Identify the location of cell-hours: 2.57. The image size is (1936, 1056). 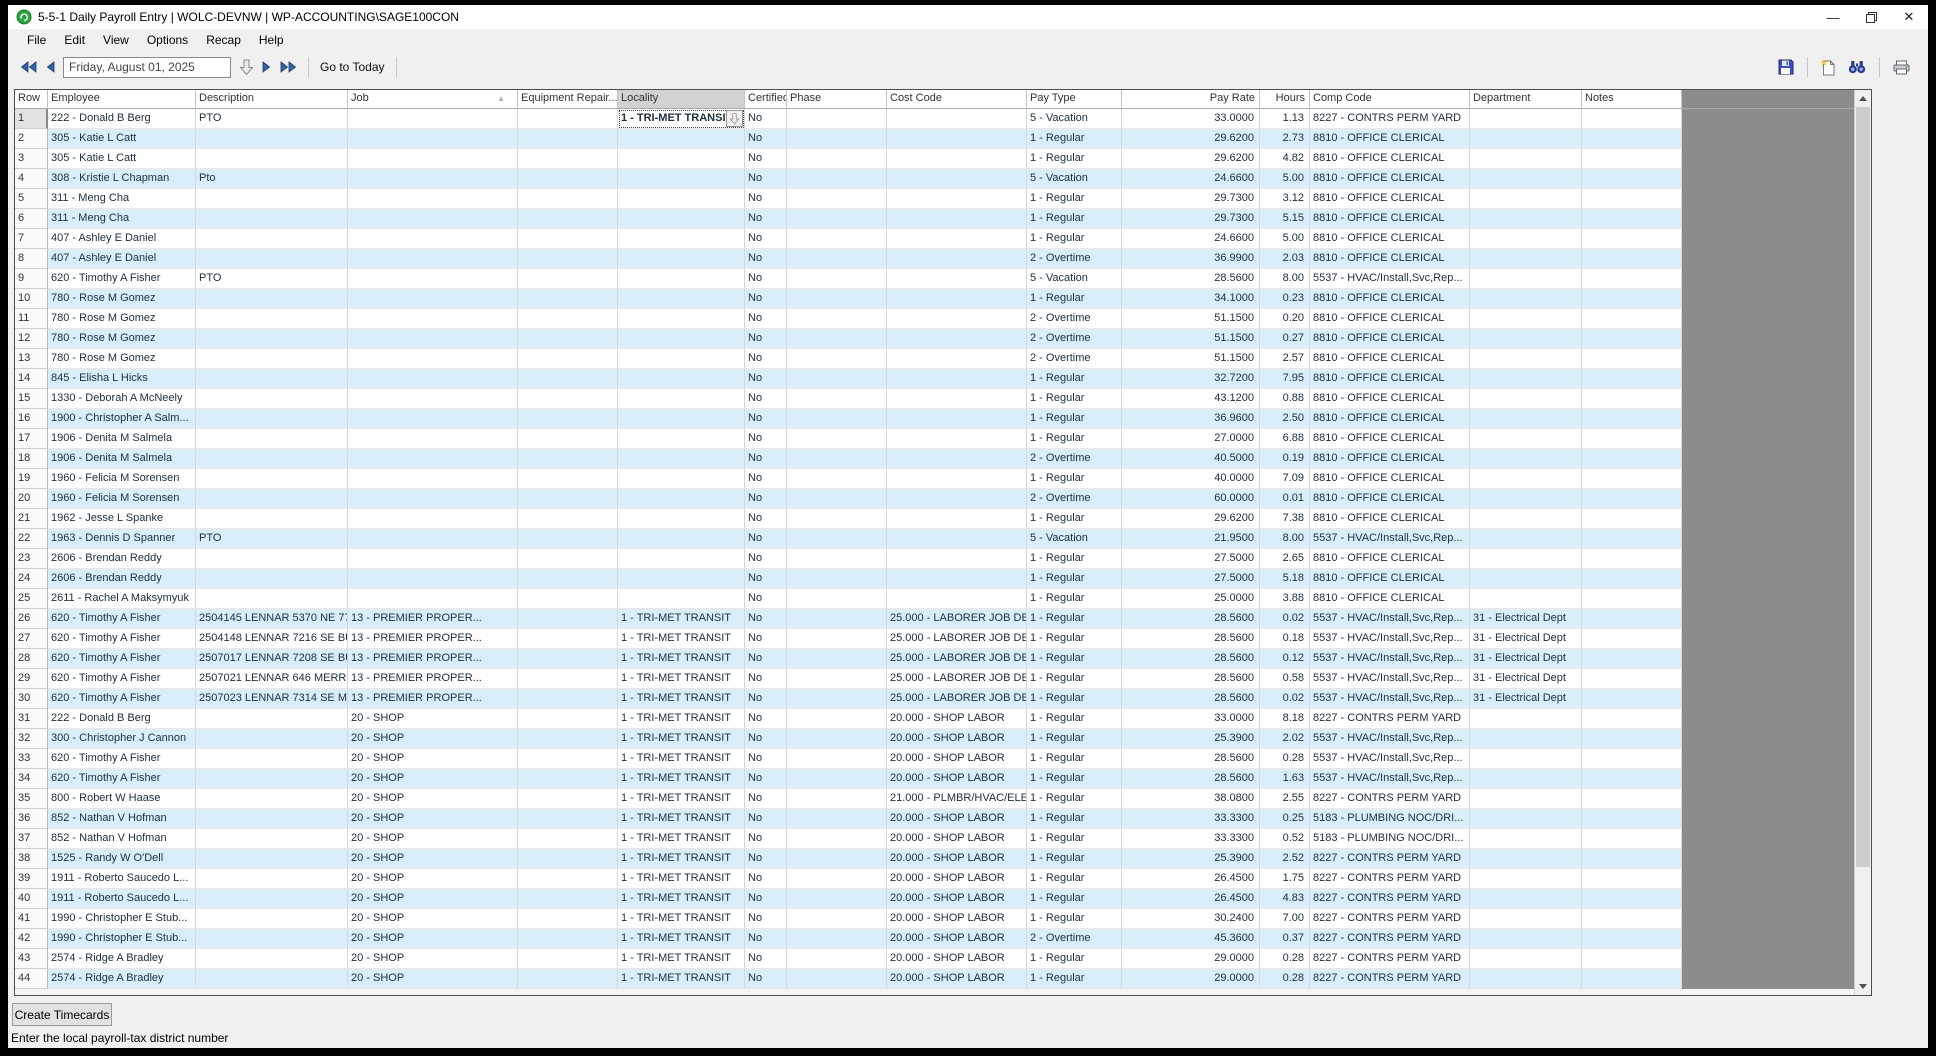
(1285, 359).